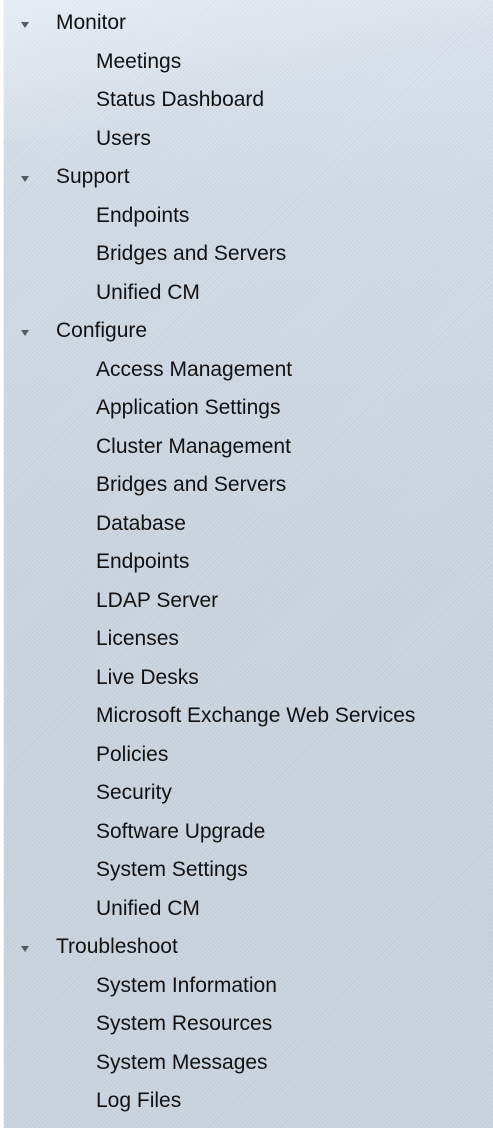 The image size is (493, 1128). I want to click on section-header-support: Support, so click(248, 177).